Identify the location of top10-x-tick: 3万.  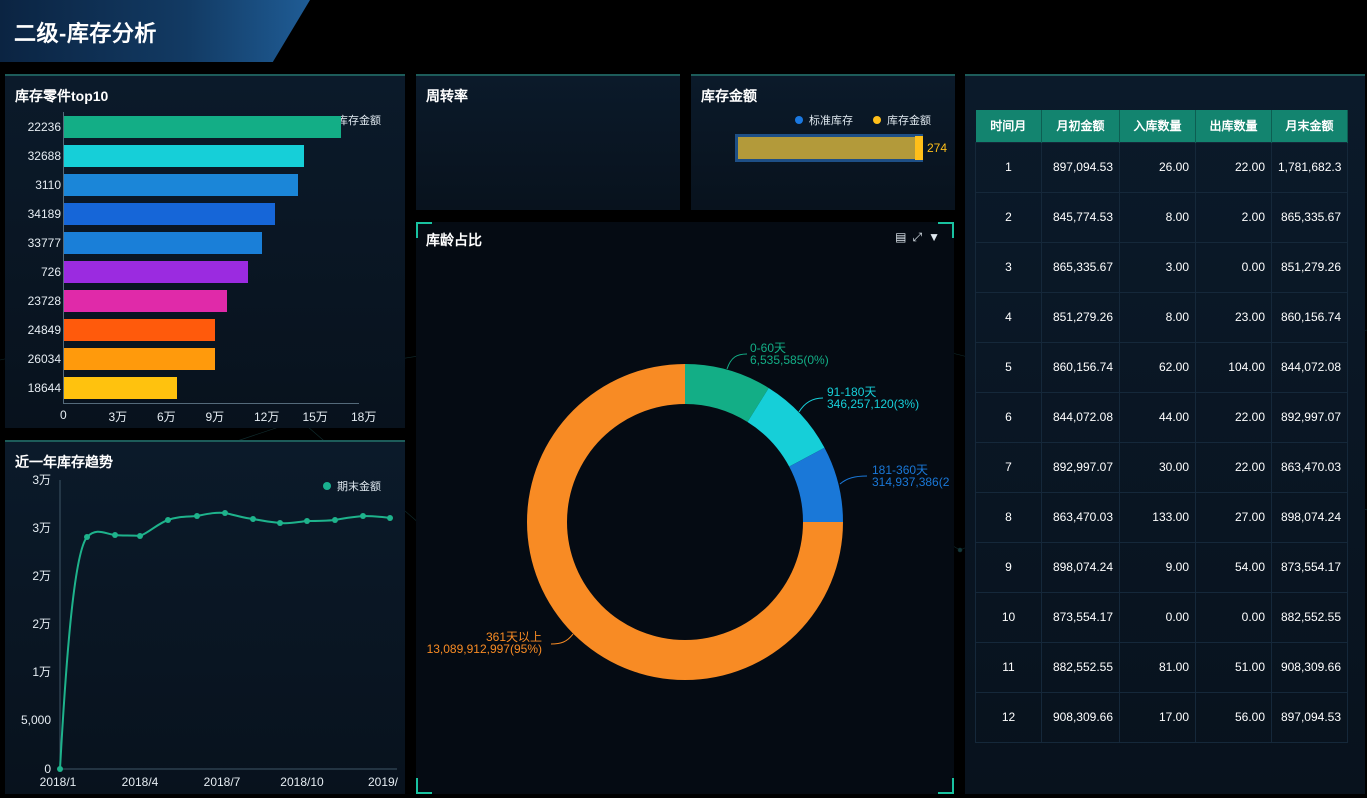
(118, 417).